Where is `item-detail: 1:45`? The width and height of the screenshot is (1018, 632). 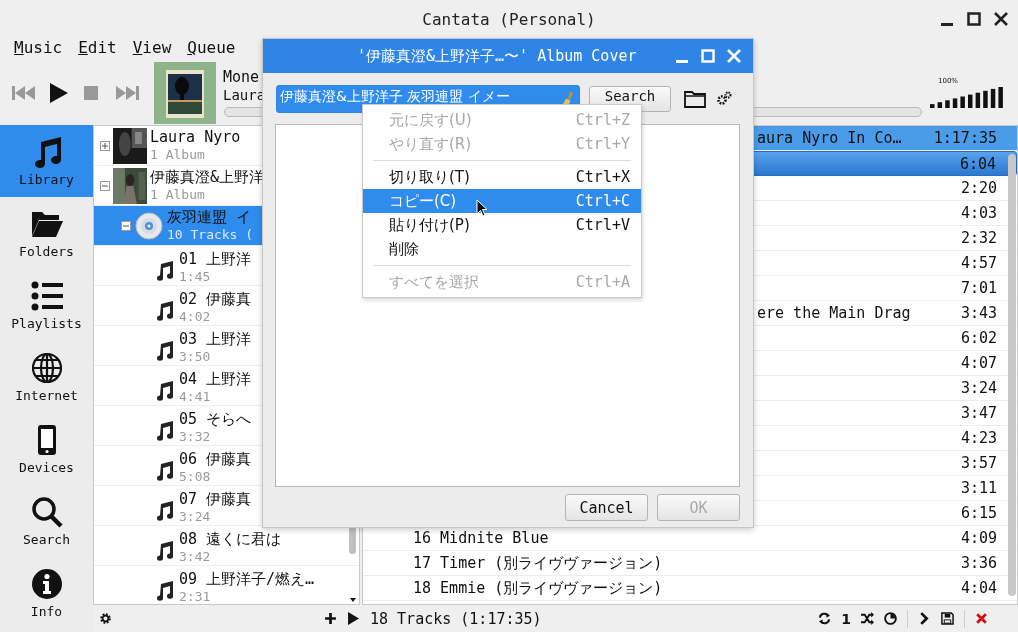
item-detail: 1:45 is located at coordinates (195, 276).